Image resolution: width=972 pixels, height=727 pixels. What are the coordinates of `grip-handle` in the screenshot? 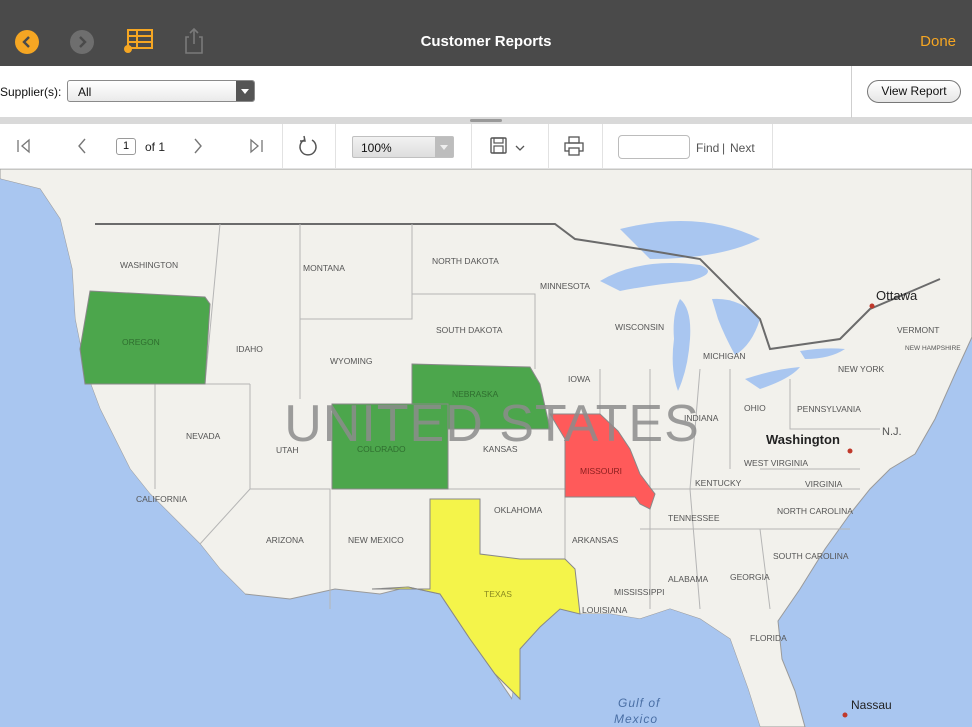 It's located at (486, 120).